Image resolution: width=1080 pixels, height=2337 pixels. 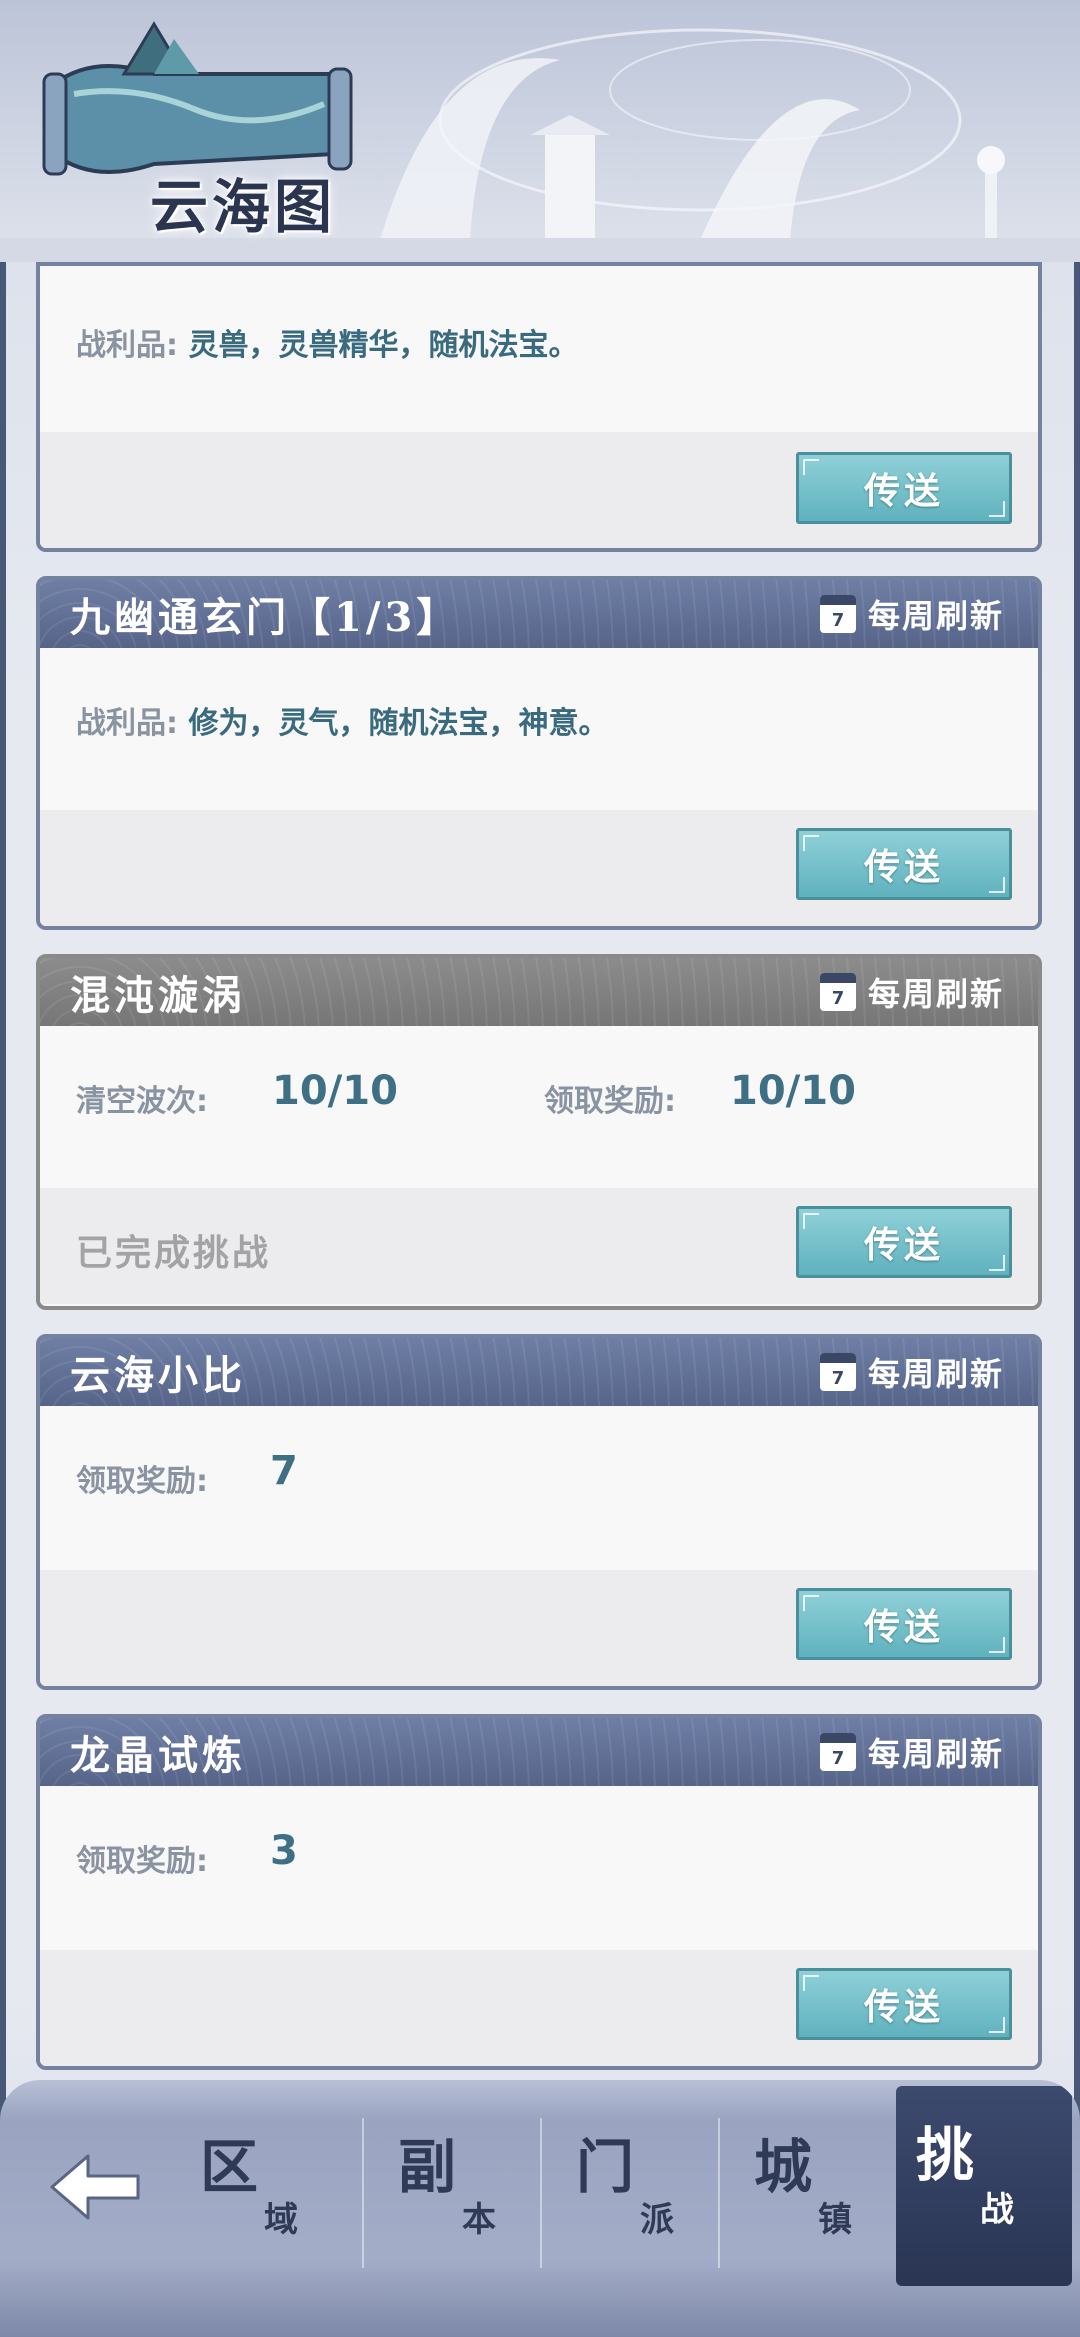 What do you see at coordinates (822, 2195) in the screenshot?
I see `tab-town: 城 镇` at bounding box center [822, 2195].